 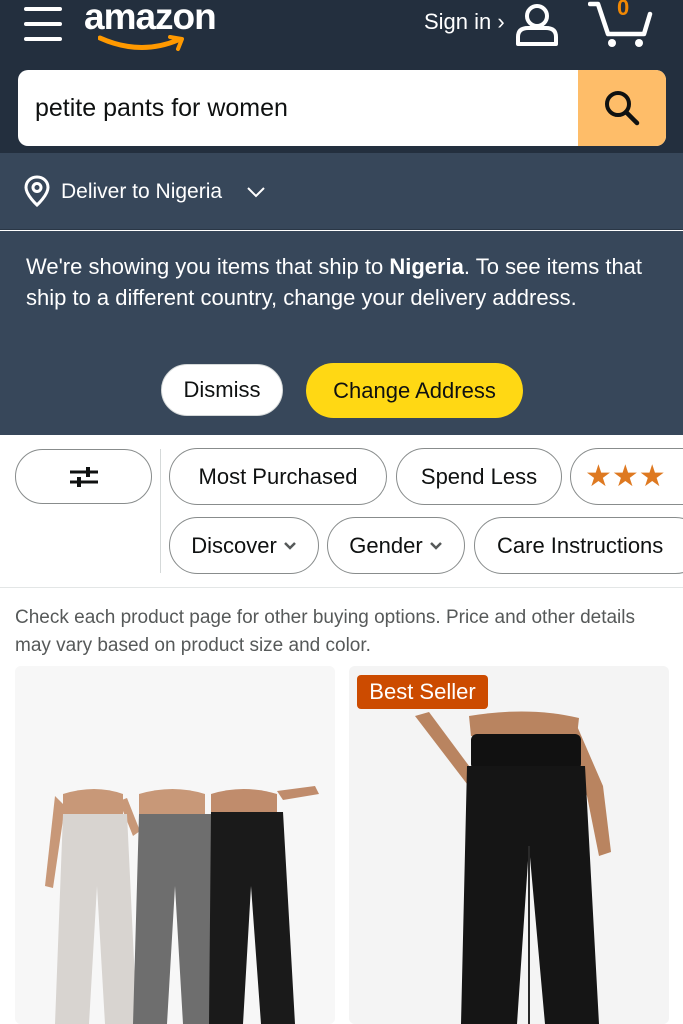 I want to click on user-icon, so click(x=537, y=25).